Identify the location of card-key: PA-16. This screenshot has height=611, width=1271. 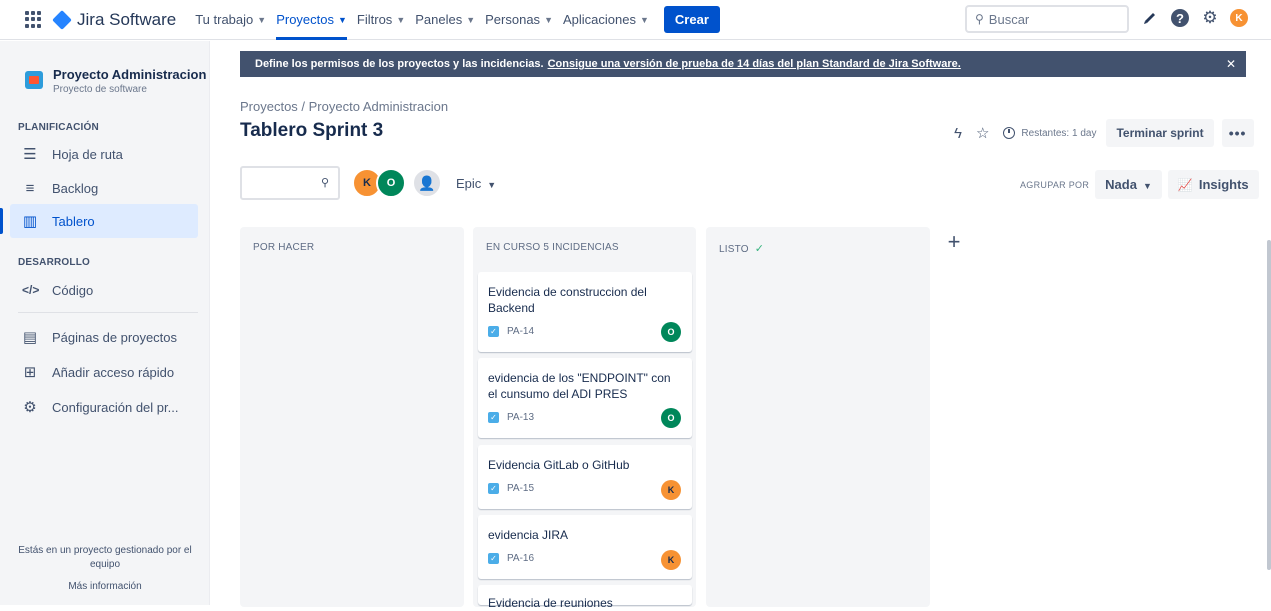
(520, 558).